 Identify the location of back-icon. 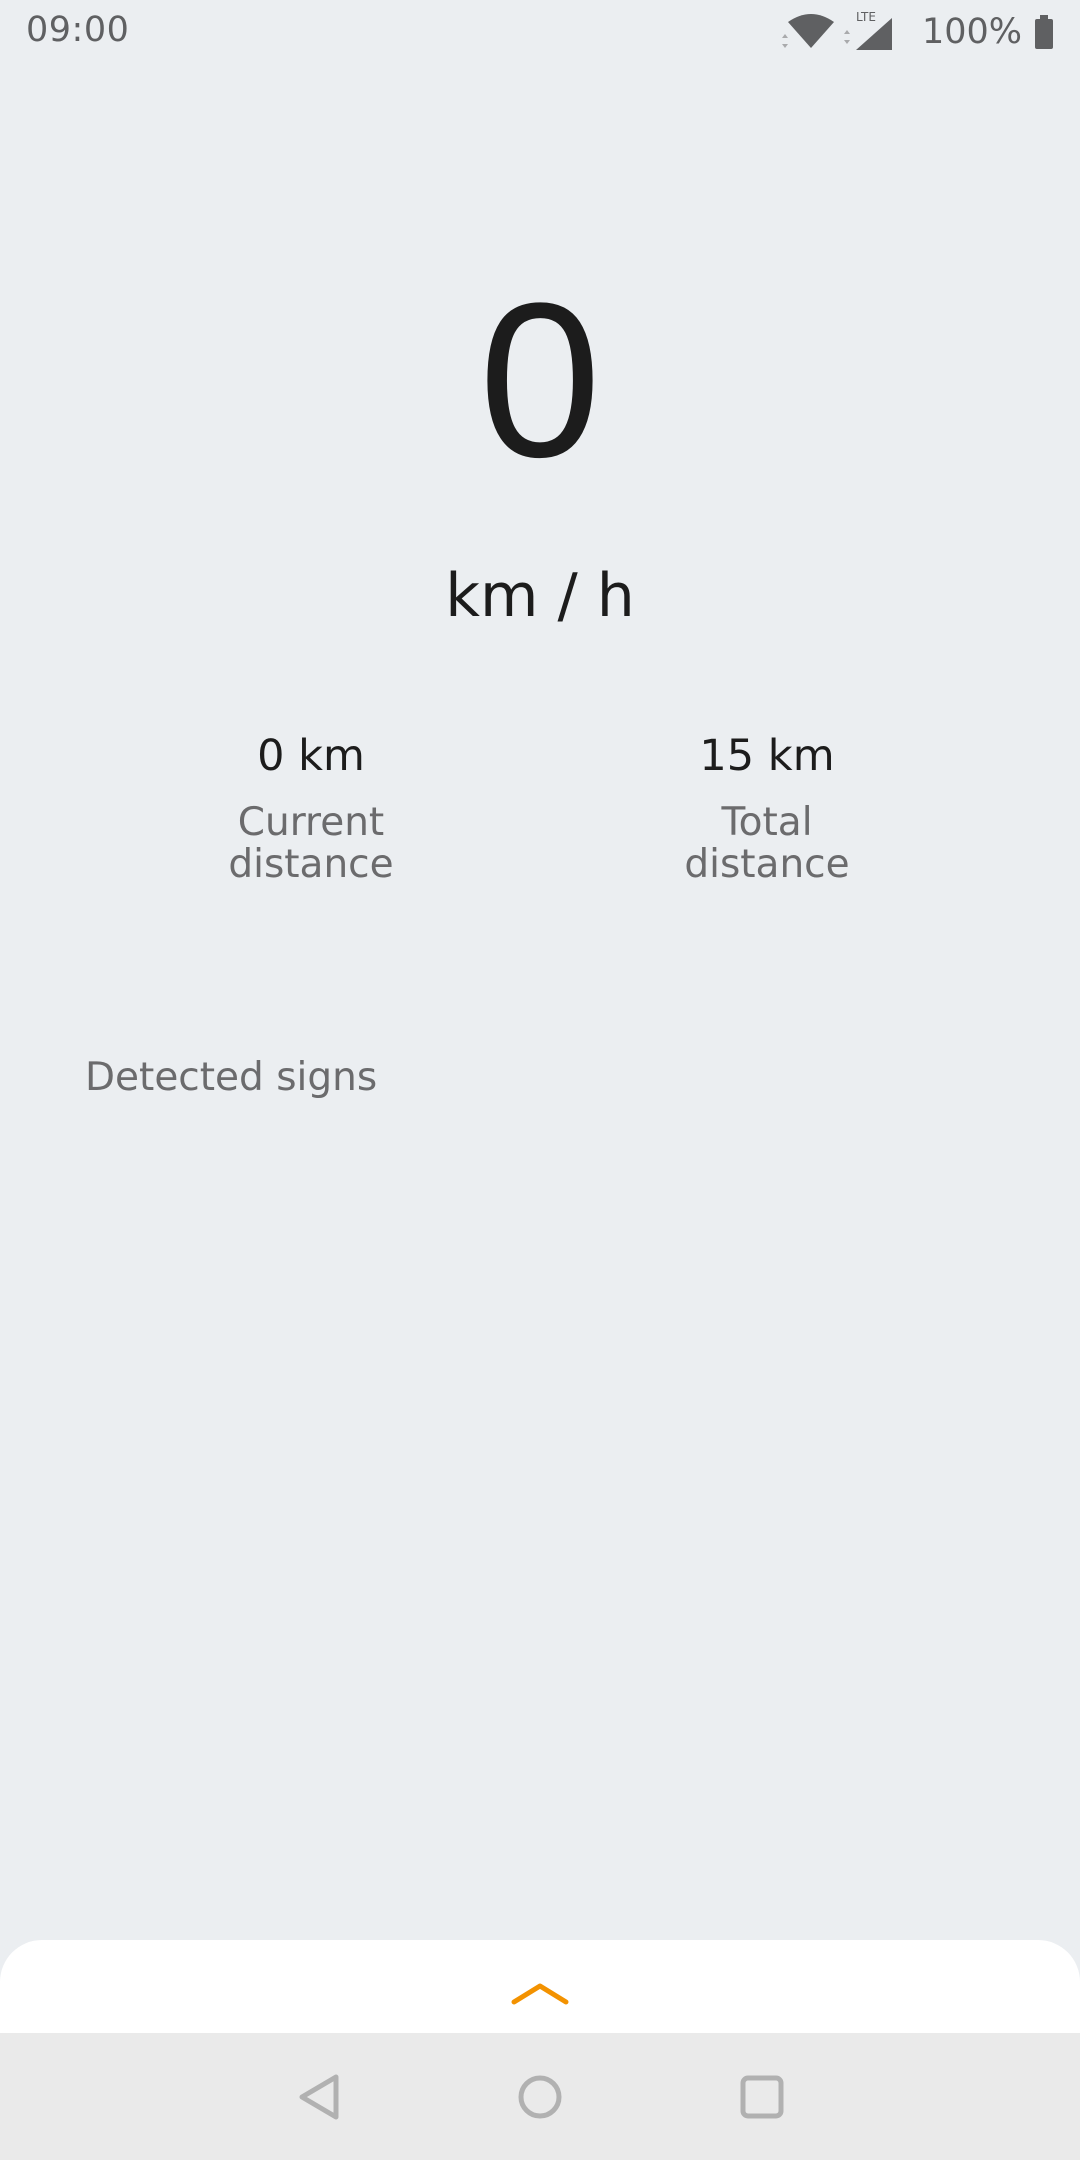
(320, 2097).